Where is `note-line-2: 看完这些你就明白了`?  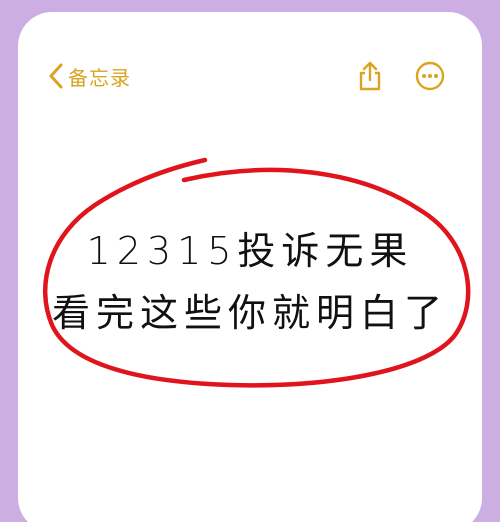
note-line-2: 看完这些你就明白了 is located at coordinates (249, 313).